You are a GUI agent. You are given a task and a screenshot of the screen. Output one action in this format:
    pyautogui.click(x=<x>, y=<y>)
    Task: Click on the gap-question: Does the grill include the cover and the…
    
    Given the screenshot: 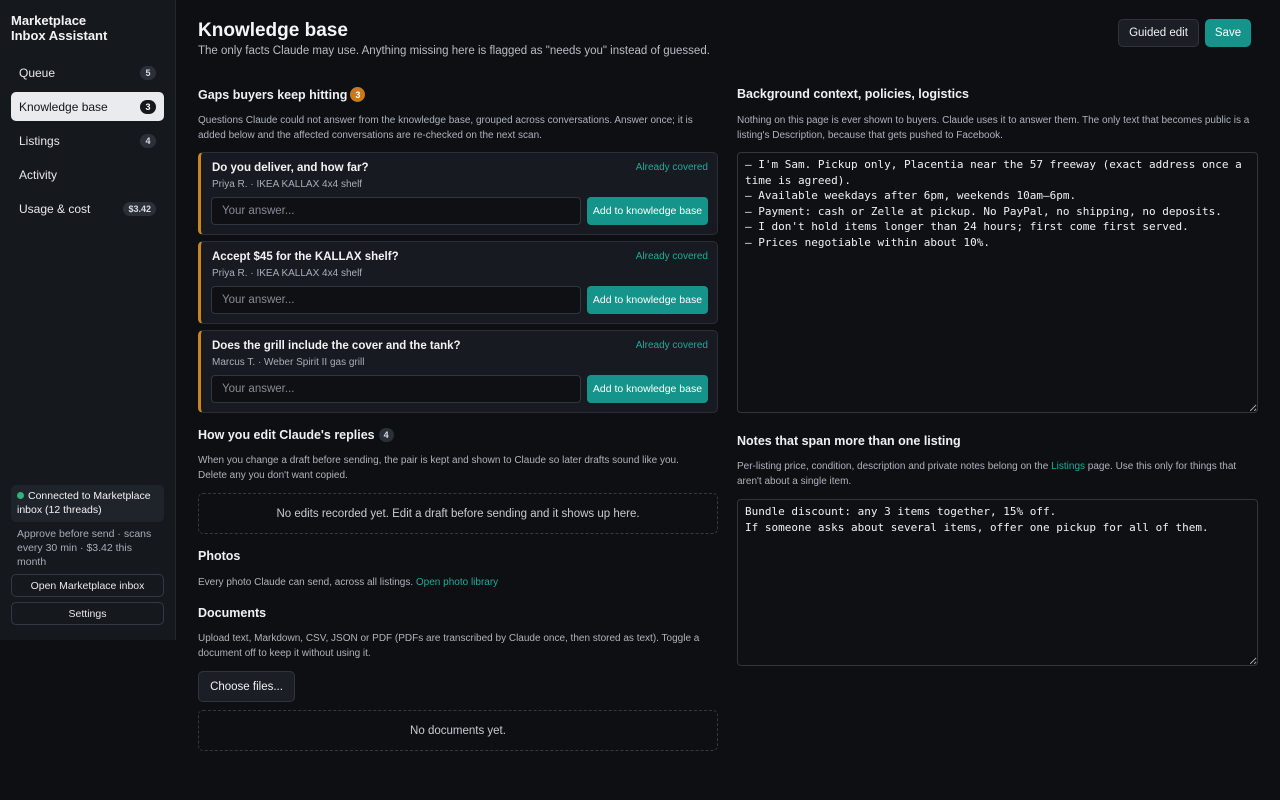 What is the action you would take?
    pyautogui.click(x=336, y=346)
    